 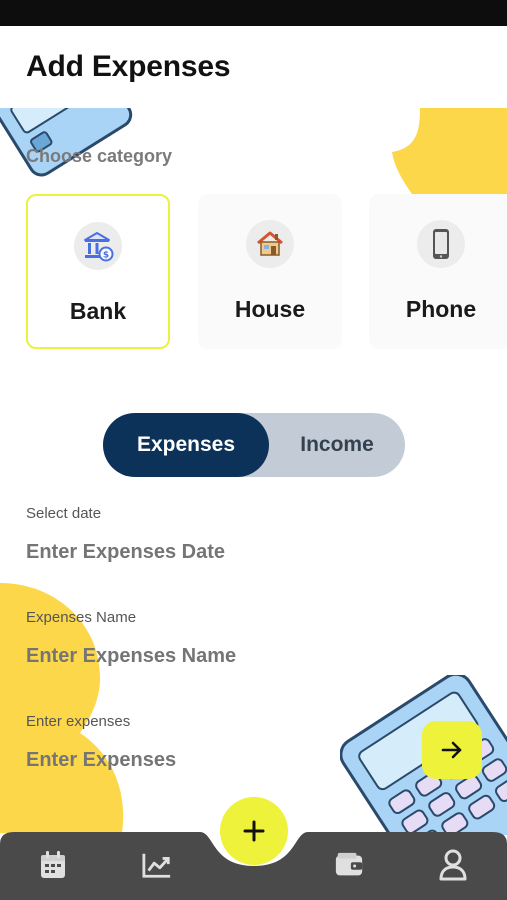 I want to click on user-icon, so click(x=453, y=865).